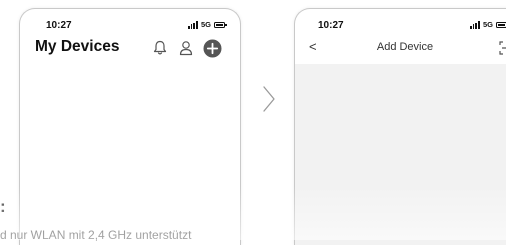 The width and height of the screenshot is (506, 245). I want to click on nav-bar: < Add Device, so click(400, 48).